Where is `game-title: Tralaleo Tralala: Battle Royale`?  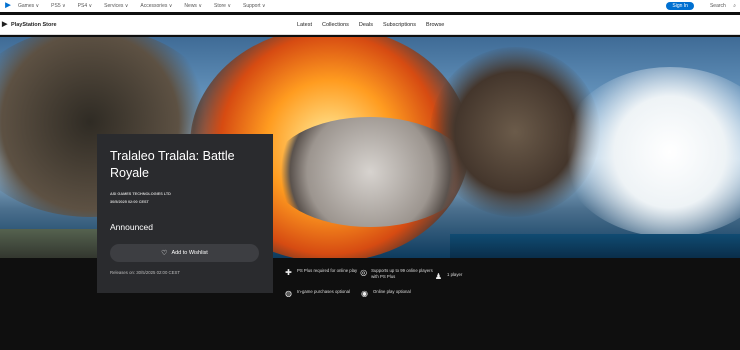
game-title: Tralaleo Tralala: Battle Royale is located at coordinates (172, 164).